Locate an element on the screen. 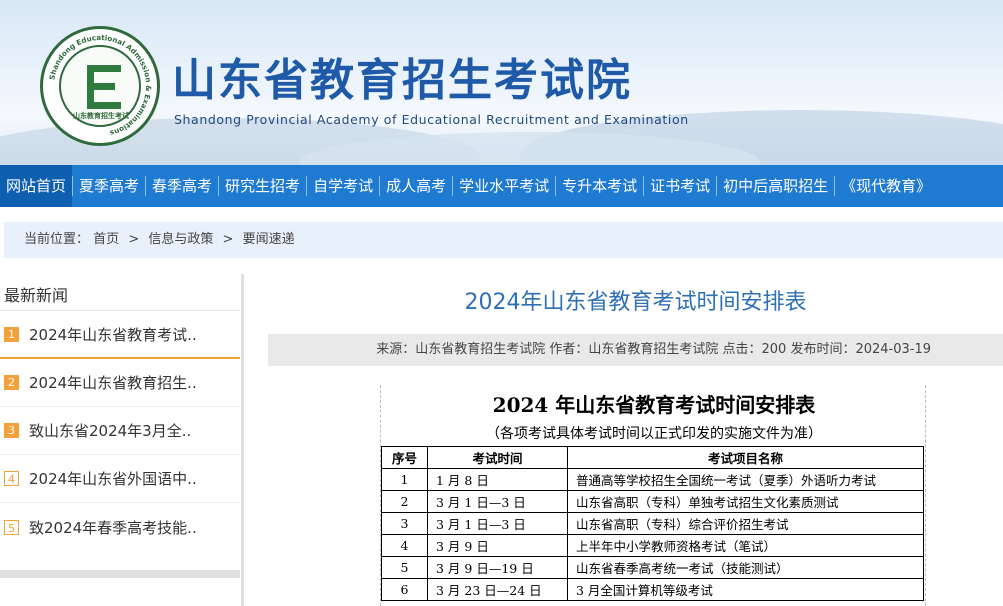 This screenshot has height=606, width=1003. cell-name: 3 月全国计算机等级考试 is located at coordinates (745, 589).